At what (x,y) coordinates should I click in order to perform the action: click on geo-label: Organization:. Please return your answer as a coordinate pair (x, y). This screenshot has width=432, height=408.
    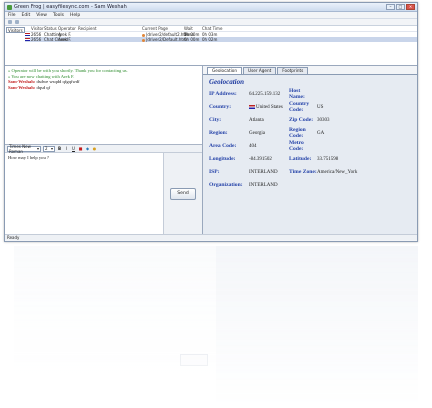
    Looking at the image, I should click on (226, 184).